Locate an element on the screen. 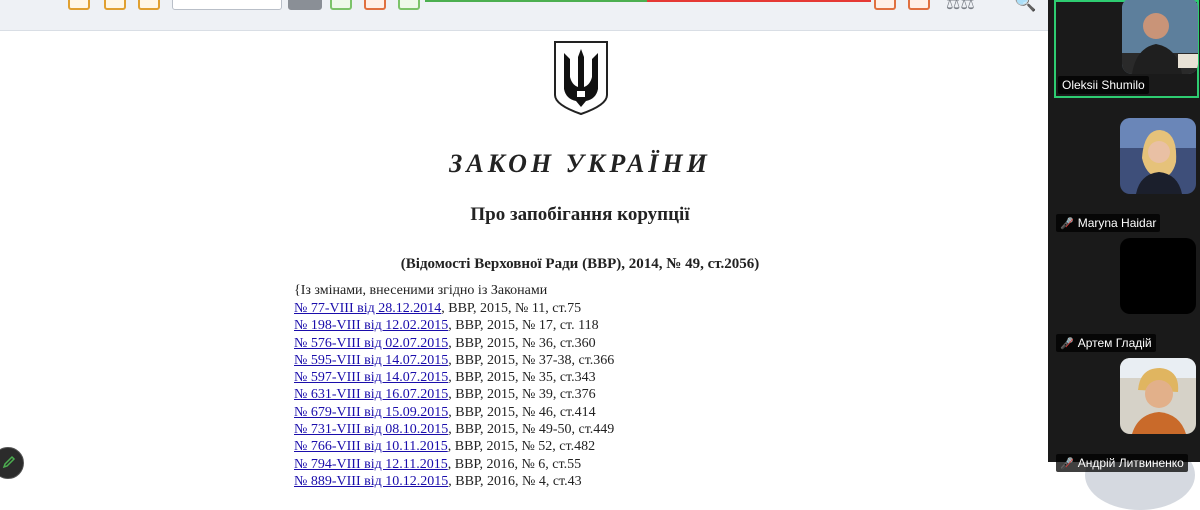 Image resolution: width=1200 pixels, height=510 pixels. amendment-link: № 766-VIII від 10.11.2015 is located at coordinates (371, 446).